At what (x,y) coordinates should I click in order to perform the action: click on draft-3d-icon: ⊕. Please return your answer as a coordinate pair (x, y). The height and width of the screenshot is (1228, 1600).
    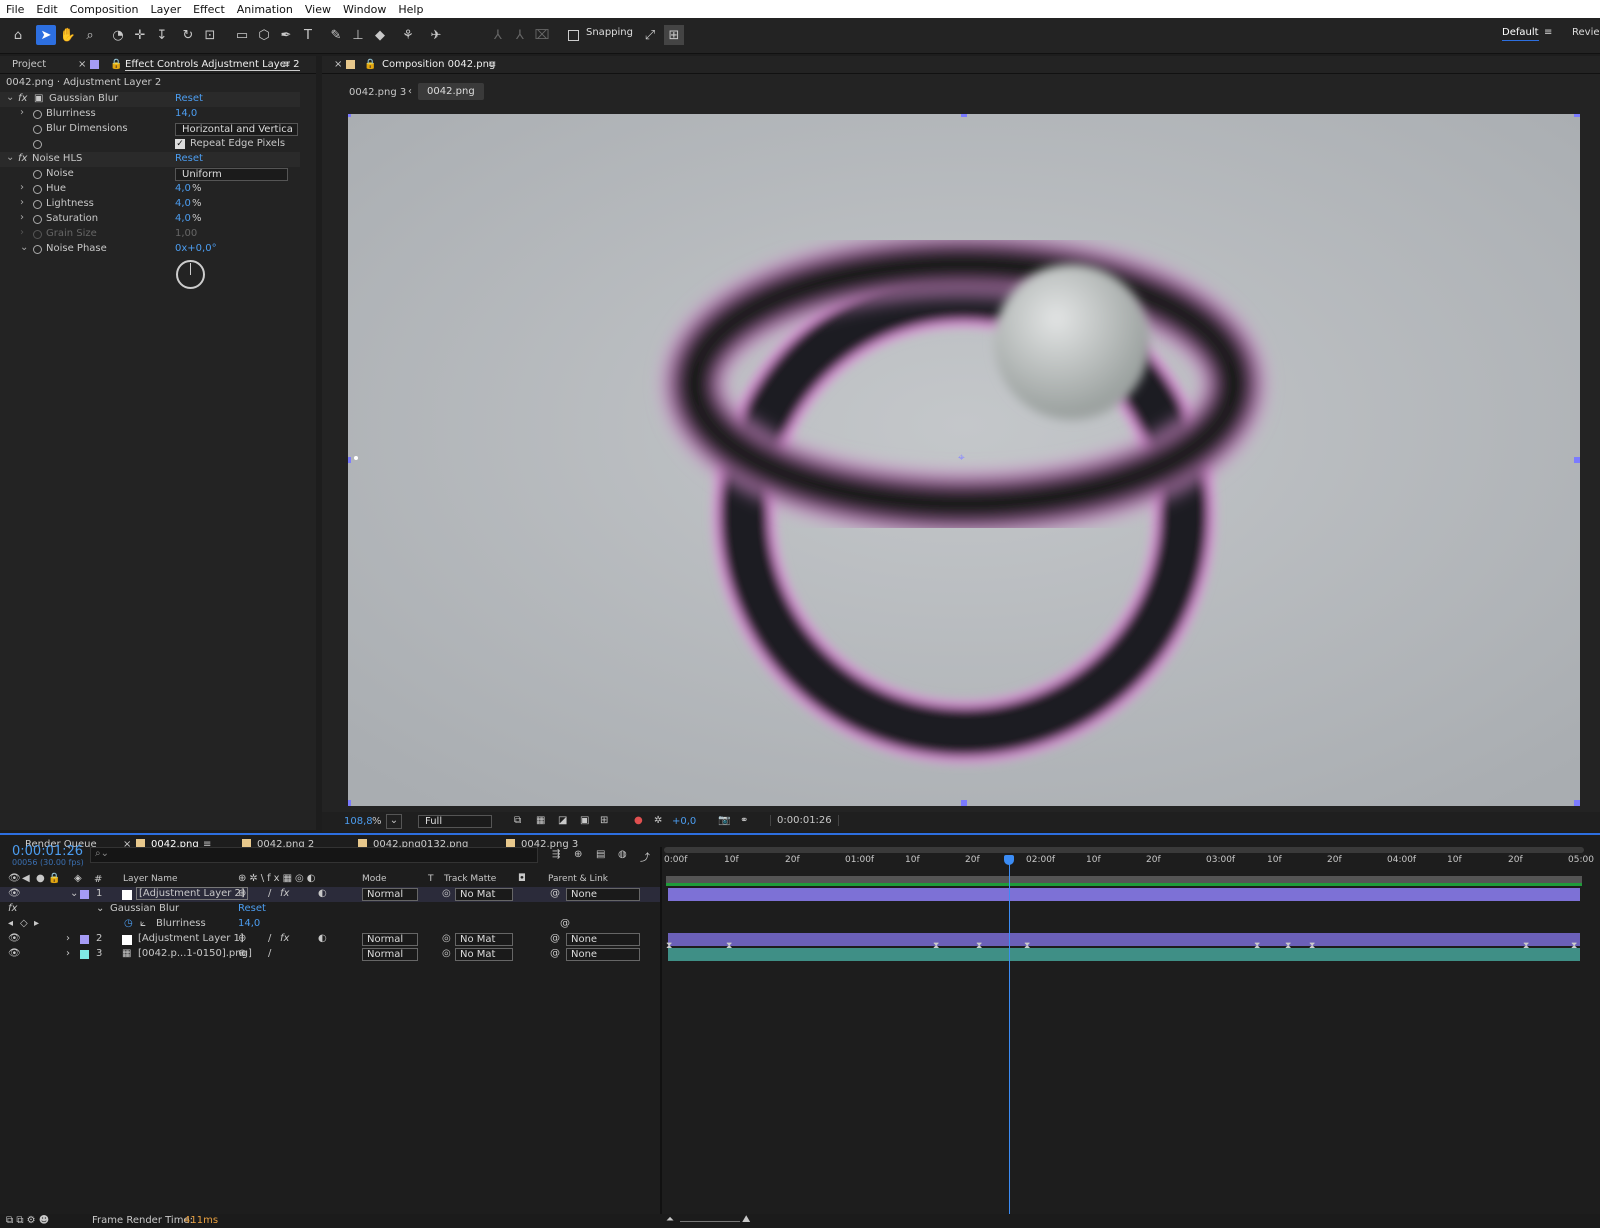
    Looking at the image, I should click on (578, 854).